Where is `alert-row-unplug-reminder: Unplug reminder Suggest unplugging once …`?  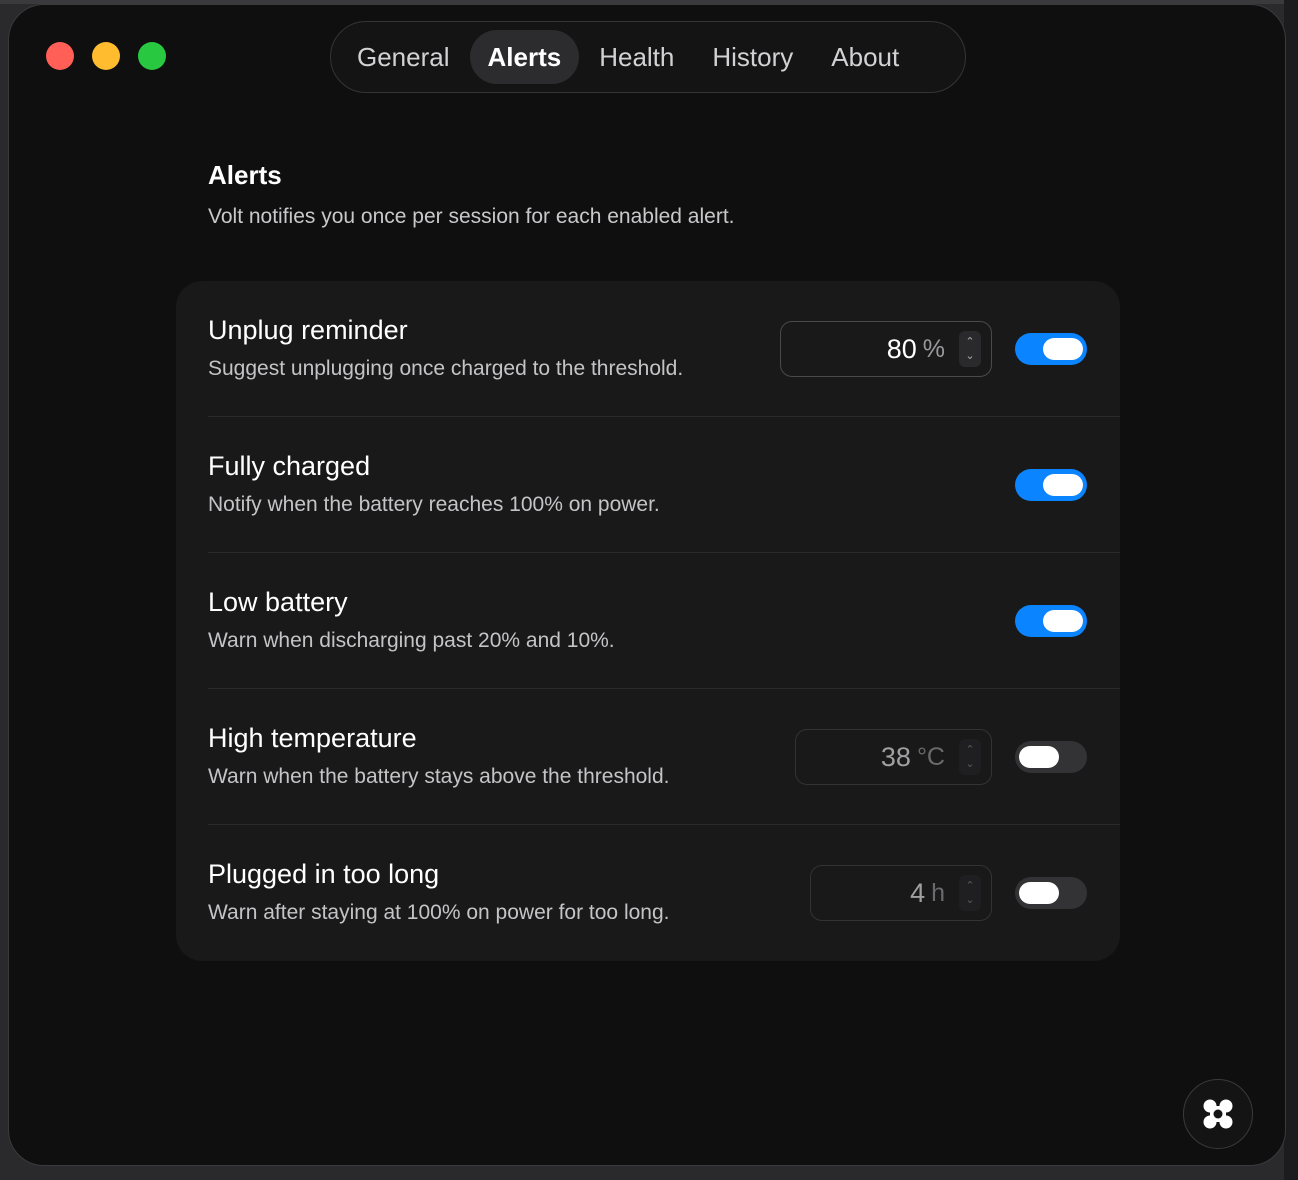
alert-row-unplug-reminder: Unplug reminder Suggest unplugging once … is located at coordinates (648, 349).